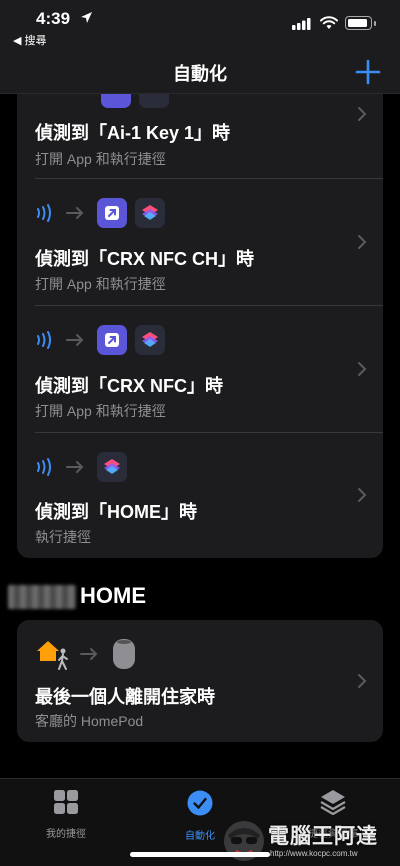 This screenshot has height=866, width=400. What do you see at coordinates (144, 259) in the screenshot?
I see `automation-title: 偵測到「CRX NFC CH」時` at bounding box center [144, 259].